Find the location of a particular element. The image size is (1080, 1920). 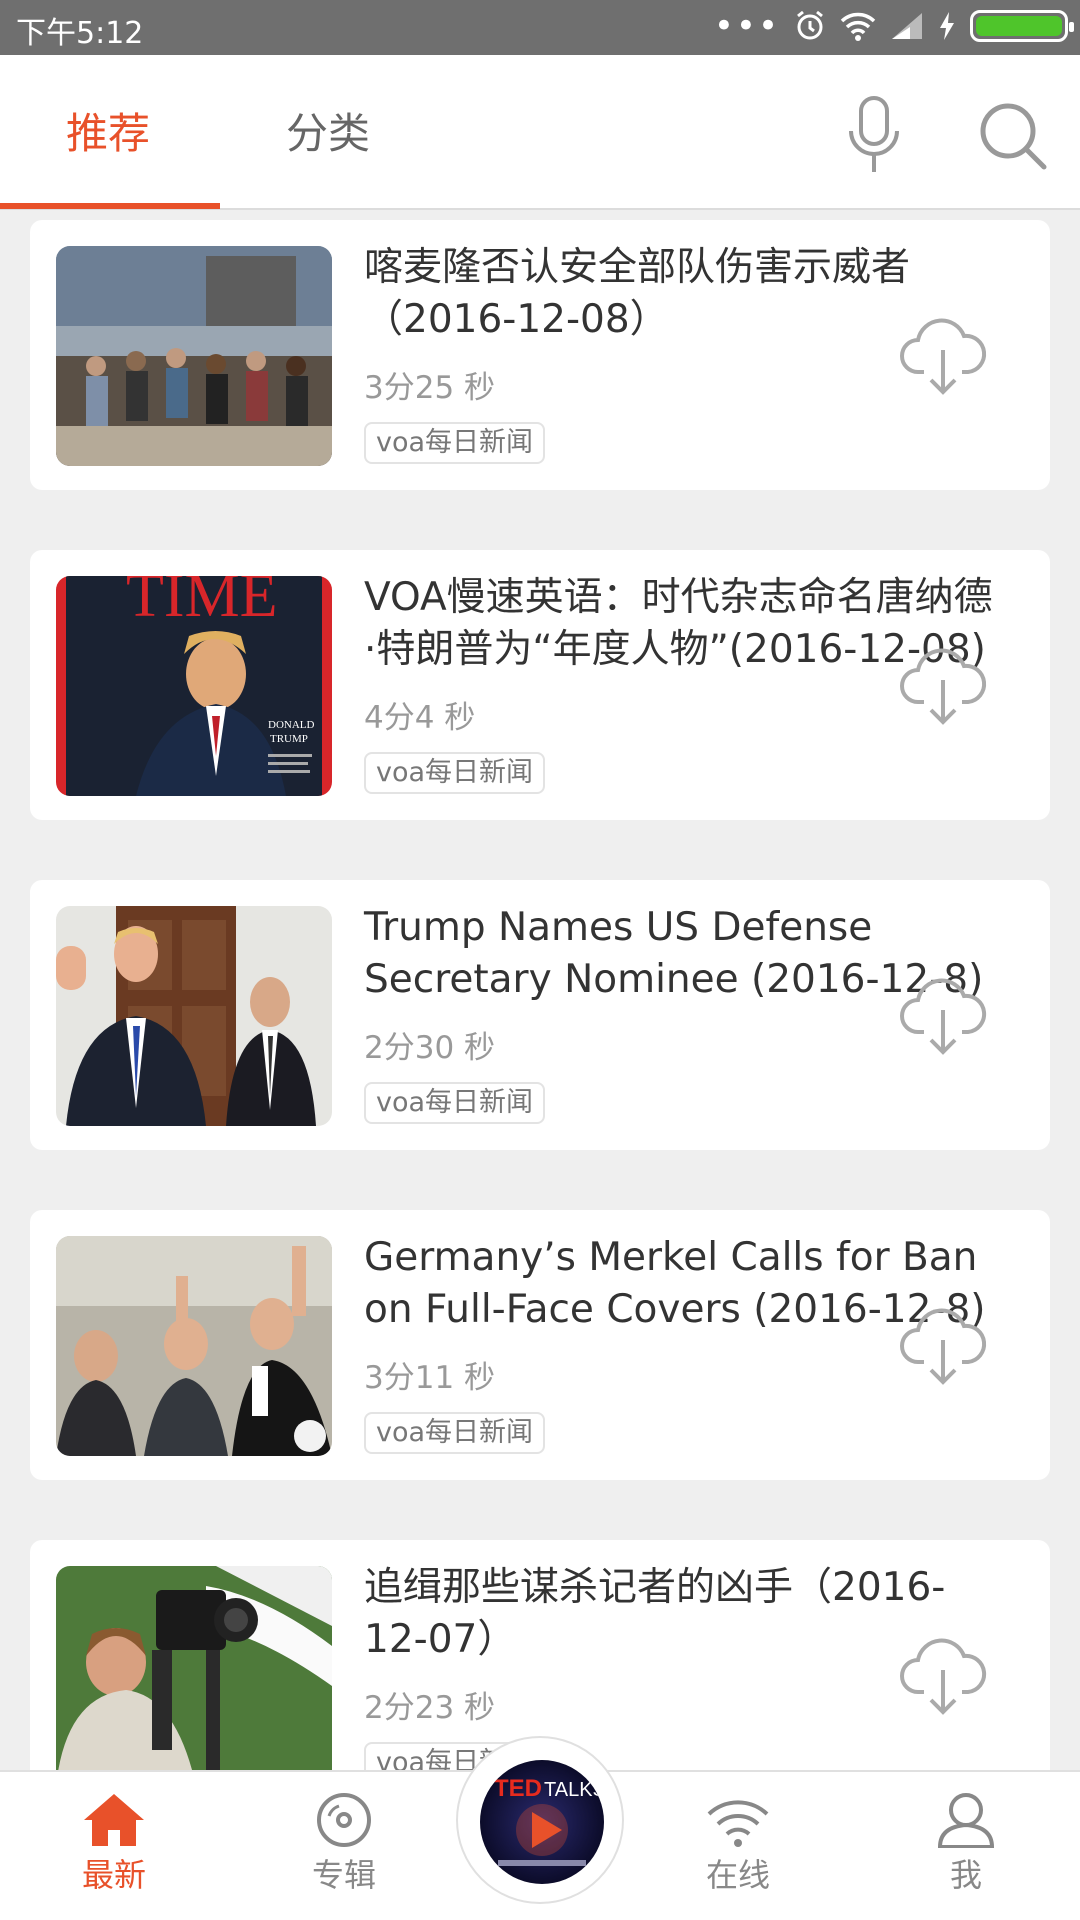

wifi-icon is located at coordinates (858, 26).